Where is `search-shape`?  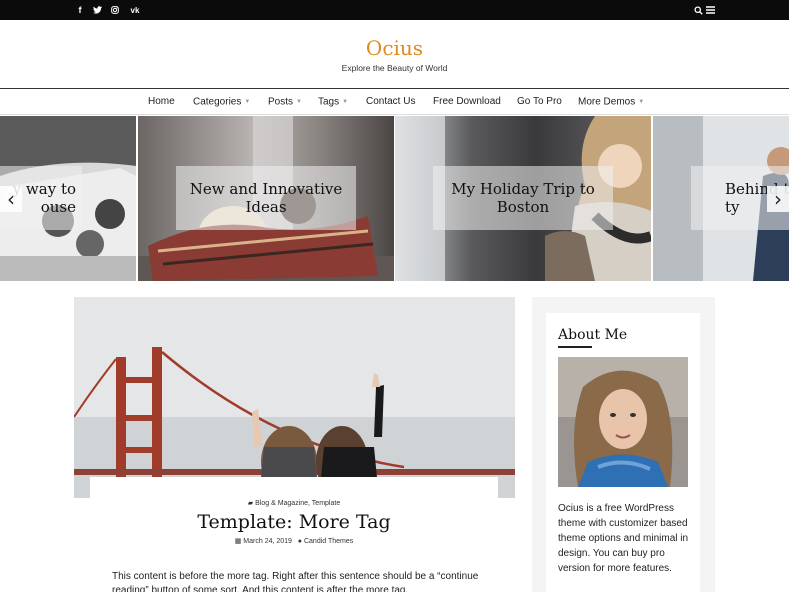 search-shape is located at coordinates (698, 10).